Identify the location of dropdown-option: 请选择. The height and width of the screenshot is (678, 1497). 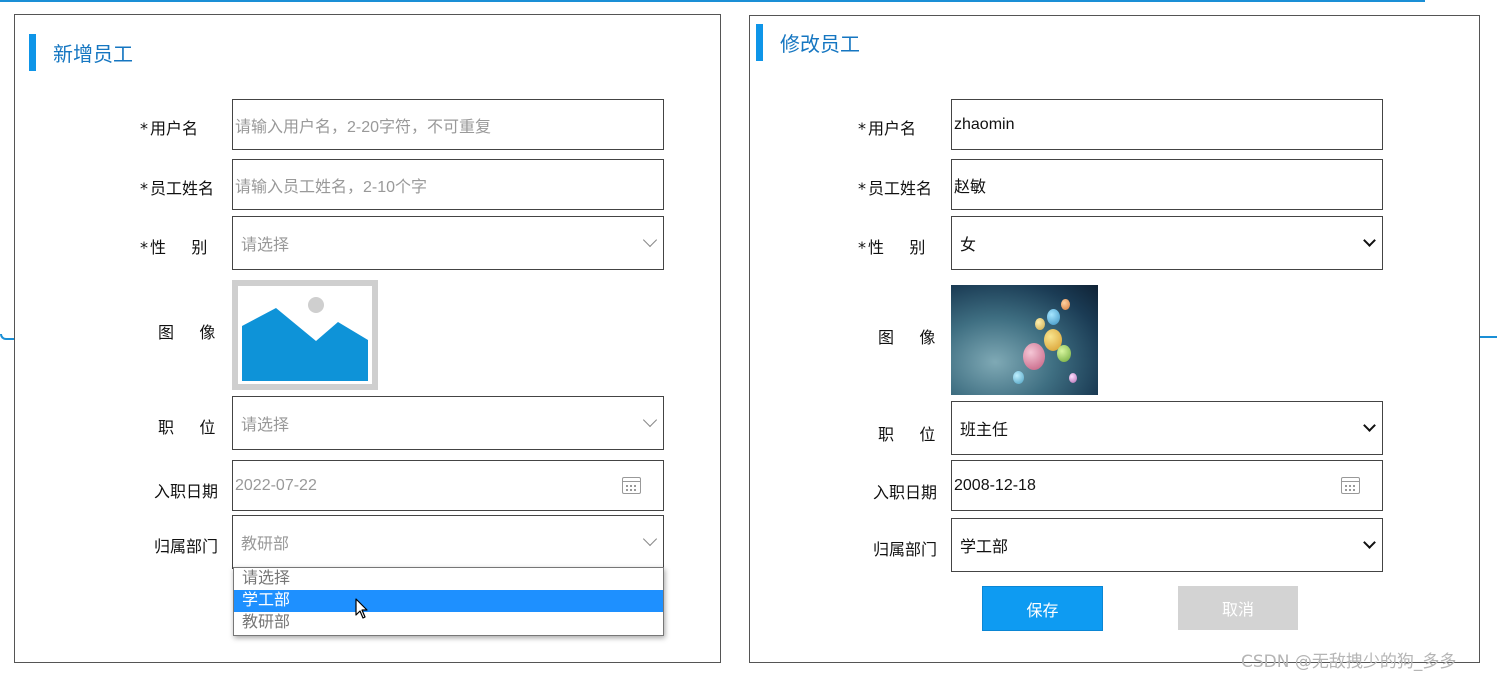
(448, 579).